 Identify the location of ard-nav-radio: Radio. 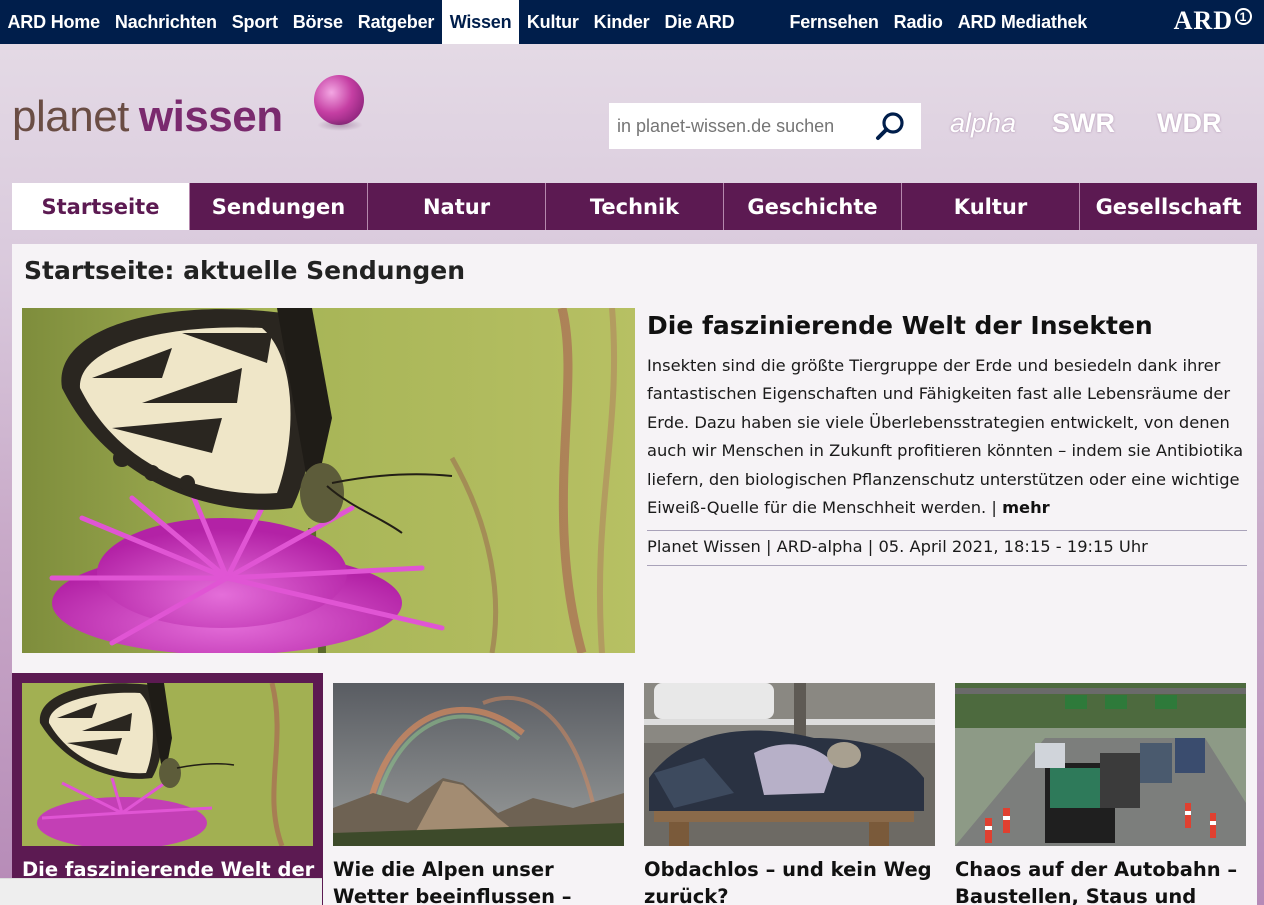
(918, 22).